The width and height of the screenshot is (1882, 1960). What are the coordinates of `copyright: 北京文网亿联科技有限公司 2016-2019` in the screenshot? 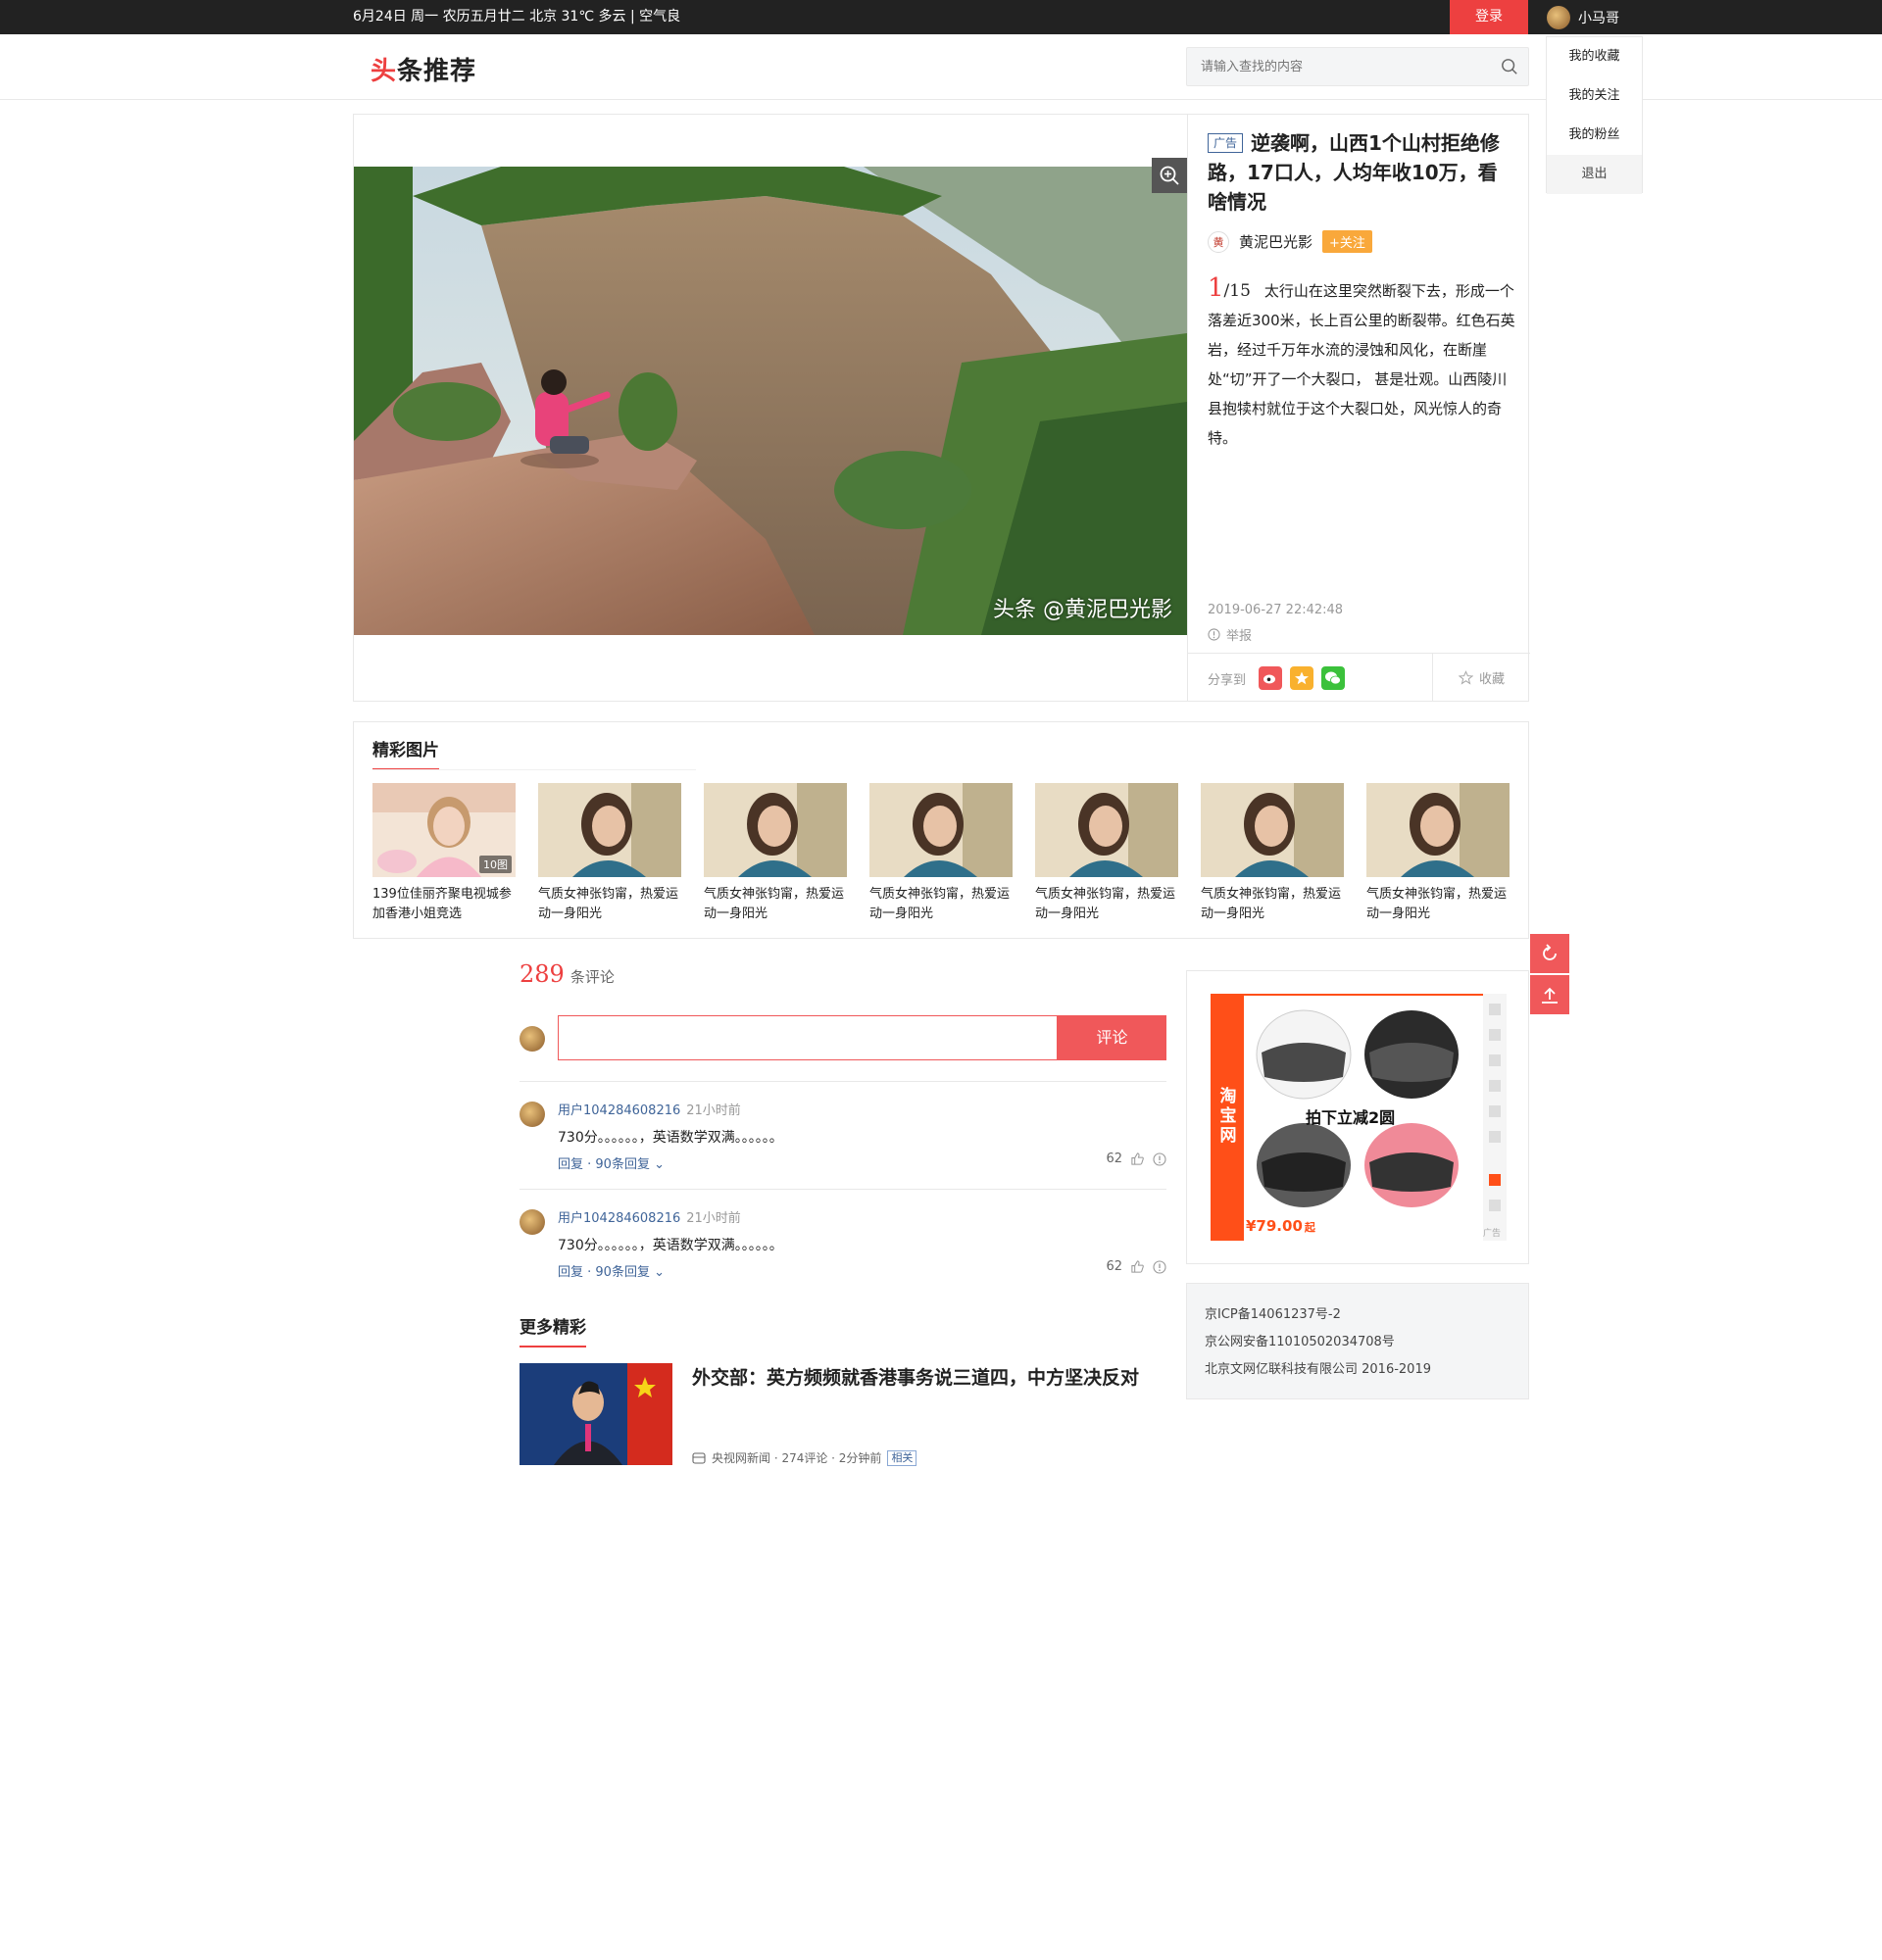 It's located at (1318, 1369).